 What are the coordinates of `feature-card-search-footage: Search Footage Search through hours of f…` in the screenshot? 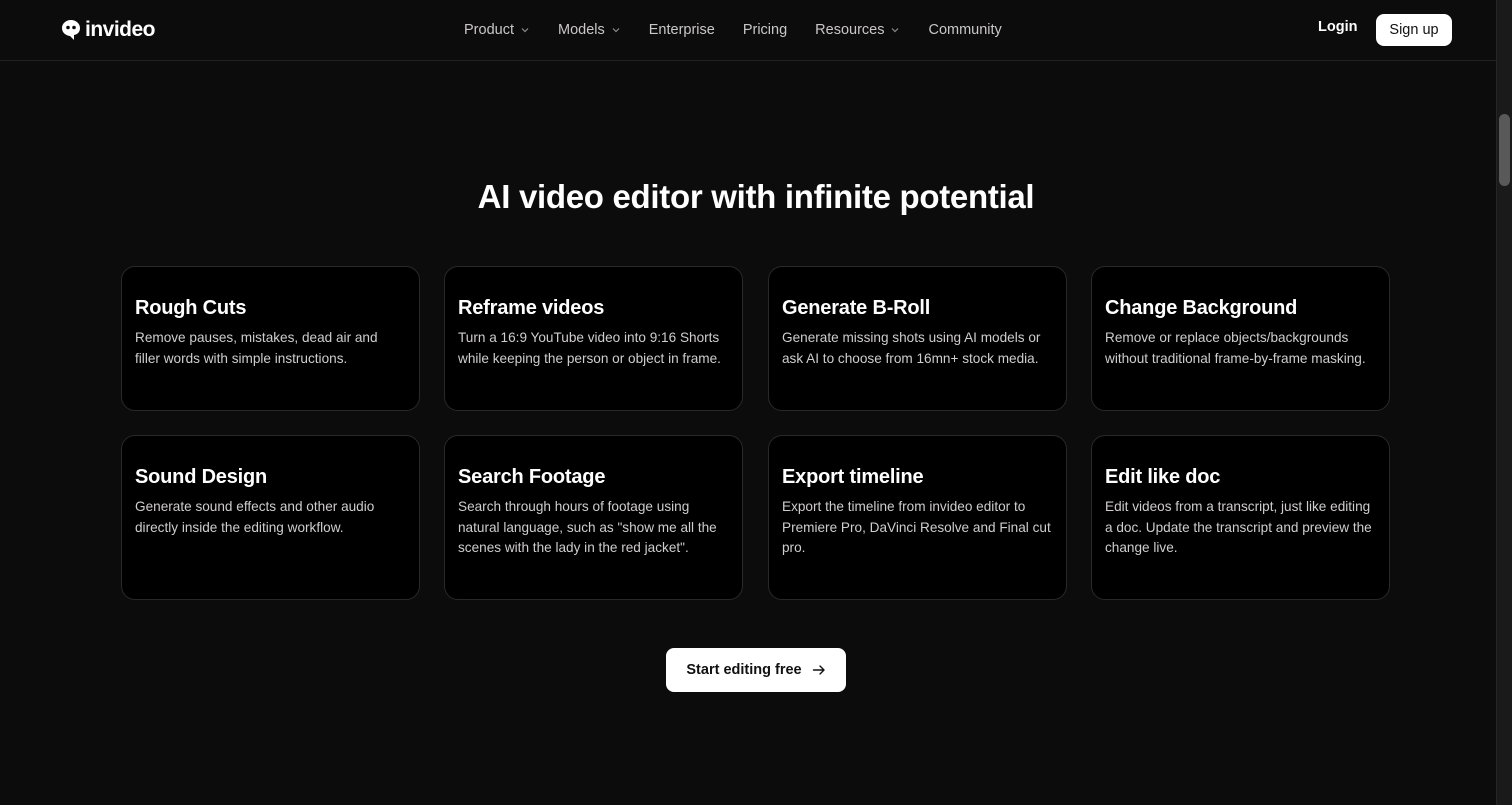 It's located at (593, 517).